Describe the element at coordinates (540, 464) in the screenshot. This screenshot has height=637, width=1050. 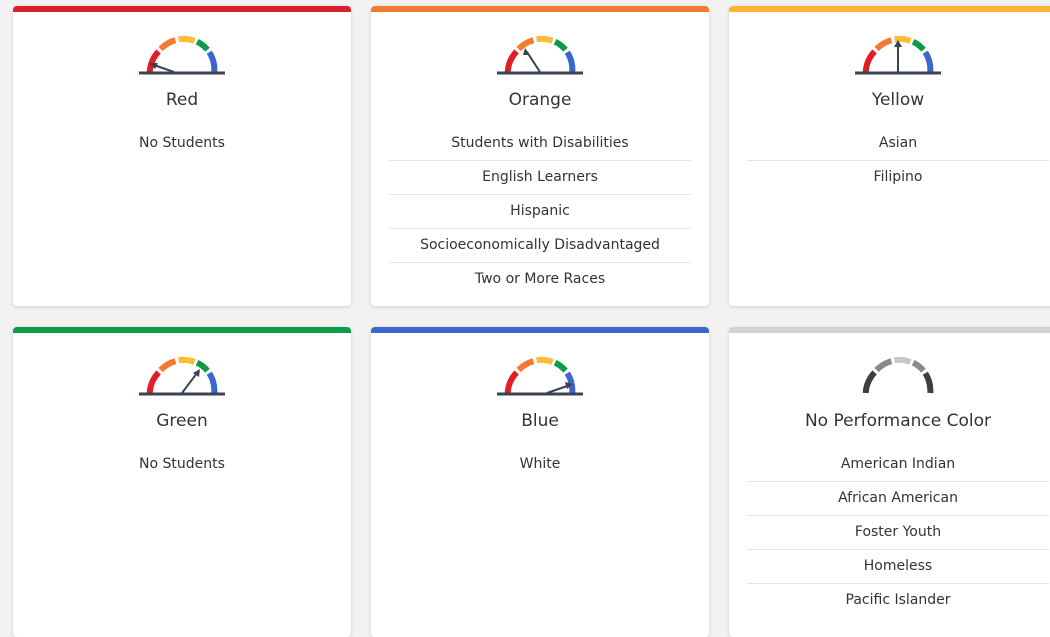
I see `student-group-white: White` at that location.